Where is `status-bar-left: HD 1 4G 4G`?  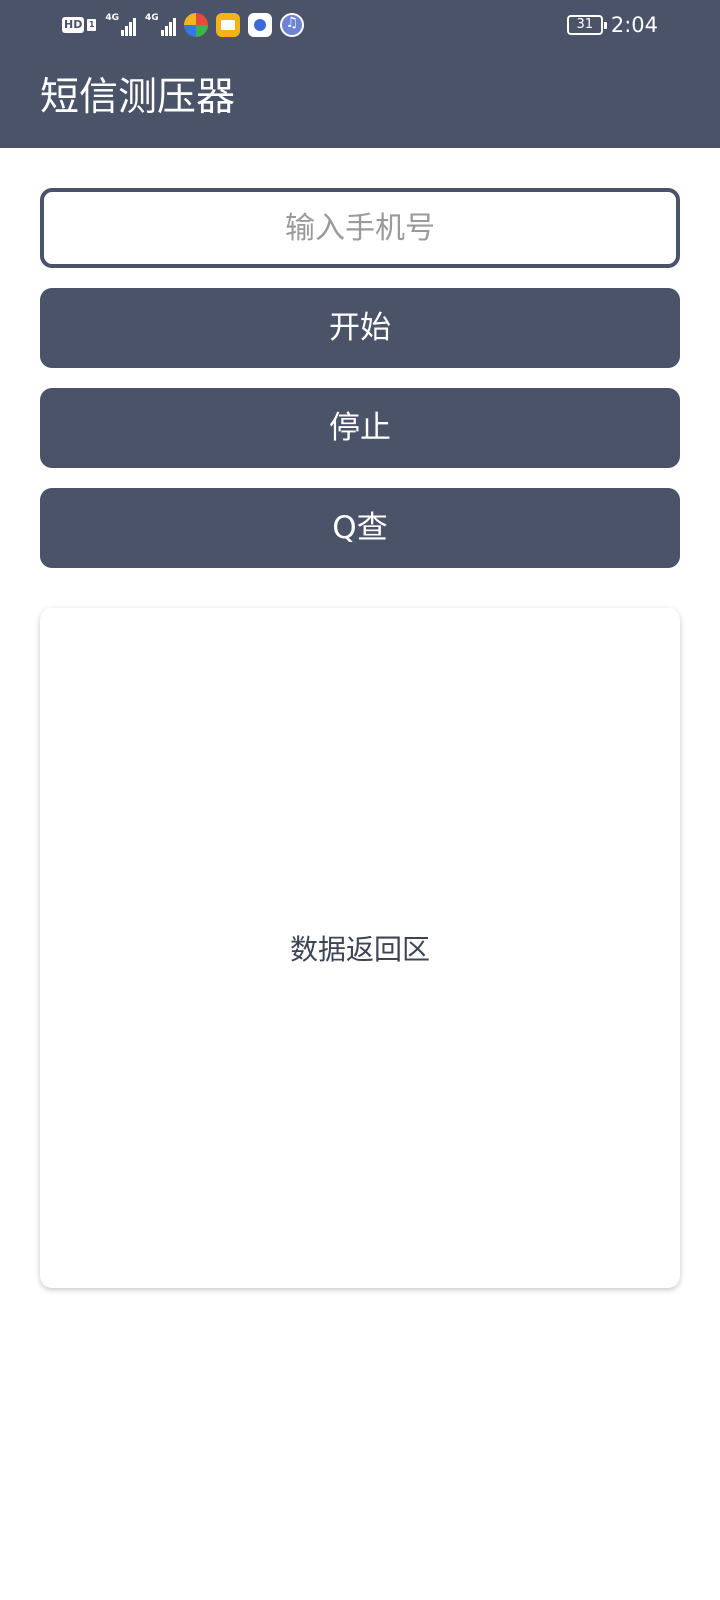
status-bar-left: HD 1 4G 4G is located at coordinates (183, 25).